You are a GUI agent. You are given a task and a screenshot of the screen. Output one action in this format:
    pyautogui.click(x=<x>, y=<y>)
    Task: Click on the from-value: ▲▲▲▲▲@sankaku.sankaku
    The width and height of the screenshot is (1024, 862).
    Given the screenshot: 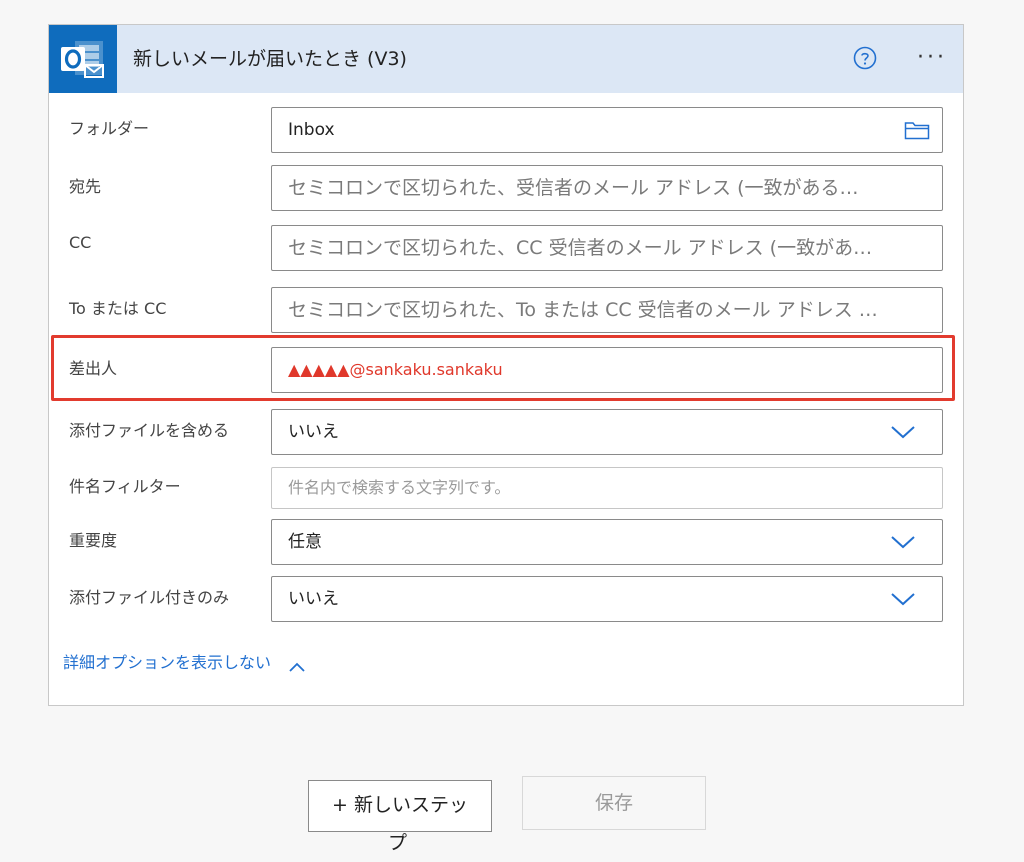 What is the action you would take?
    pyautogui.click(x=395, y=369)
    